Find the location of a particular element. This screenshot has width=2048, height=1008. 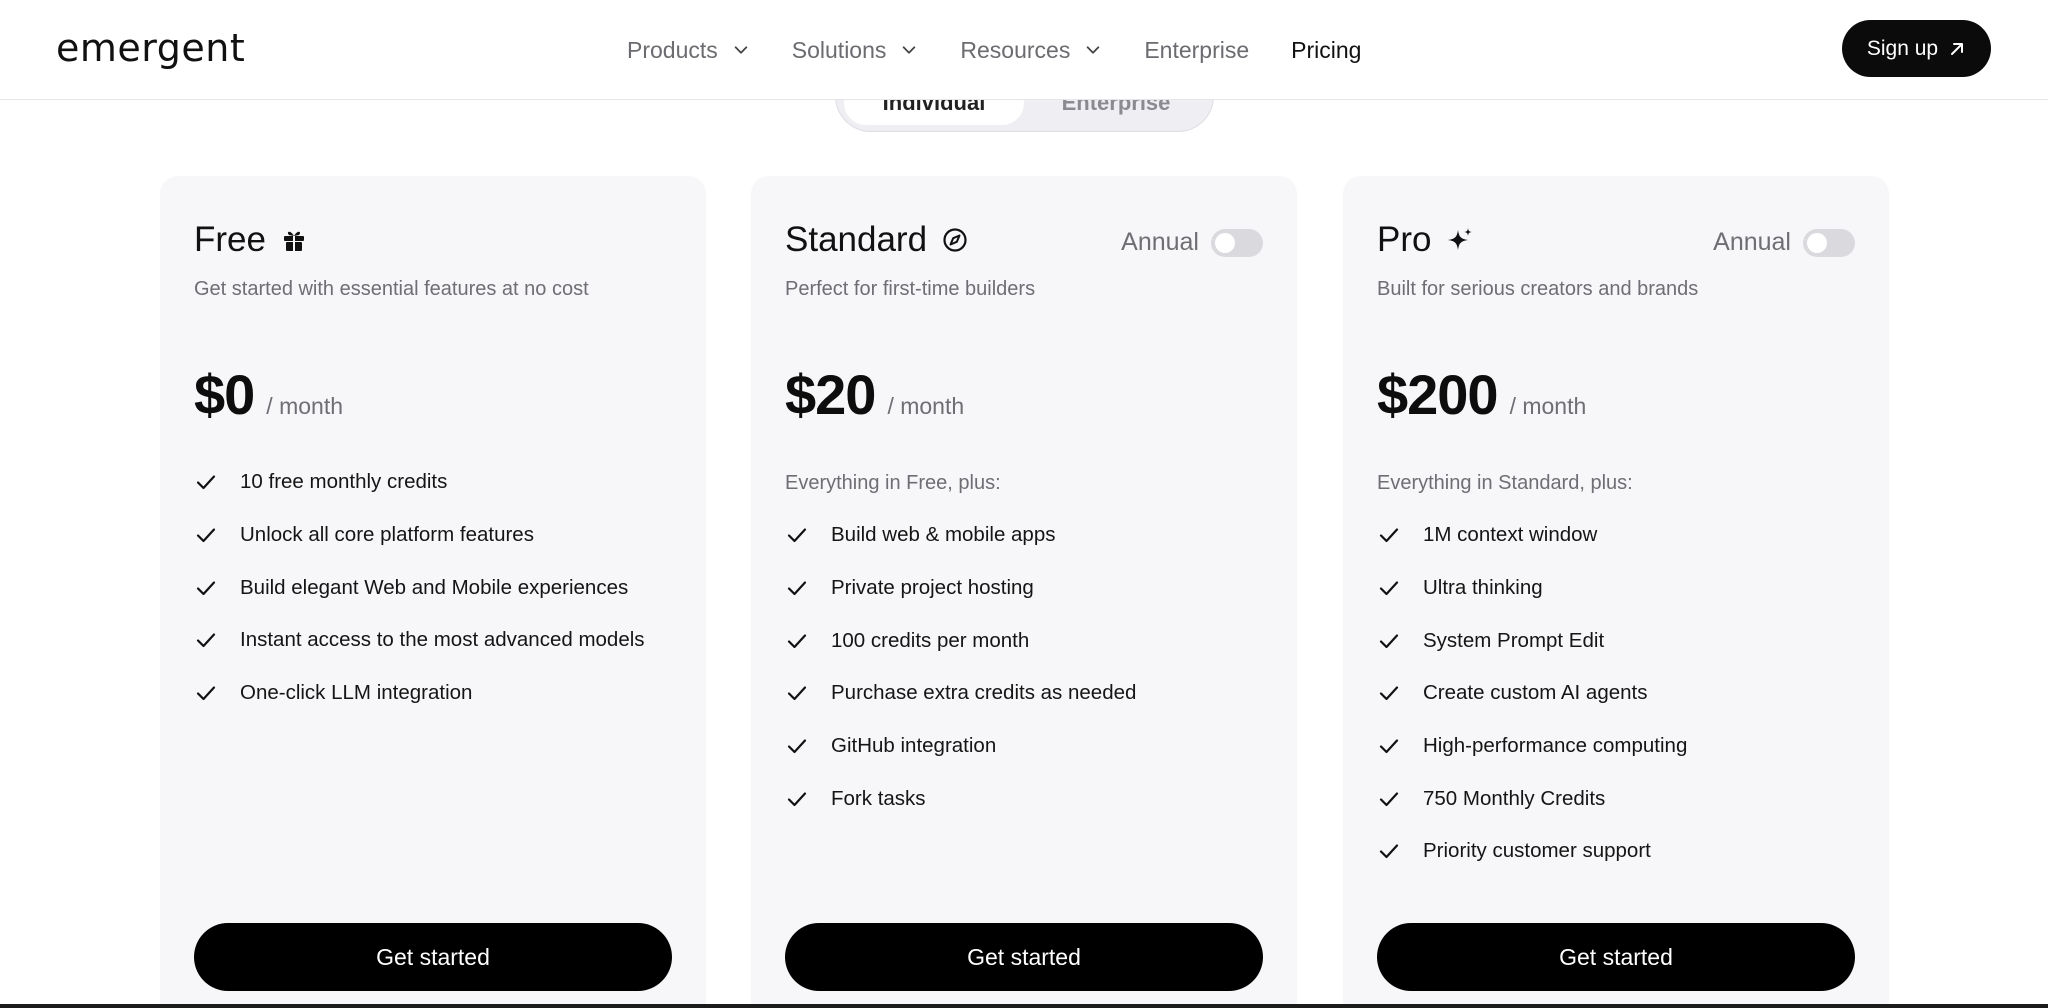

feature-text: High-performance computing is located at coordinates (1555, 746).